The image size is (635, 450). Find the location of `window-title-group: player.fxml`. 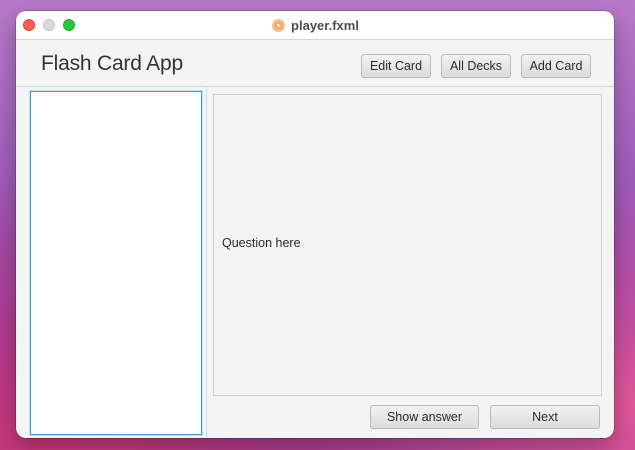

window-title-group: player.fxml is located at coordinates (315, 25).